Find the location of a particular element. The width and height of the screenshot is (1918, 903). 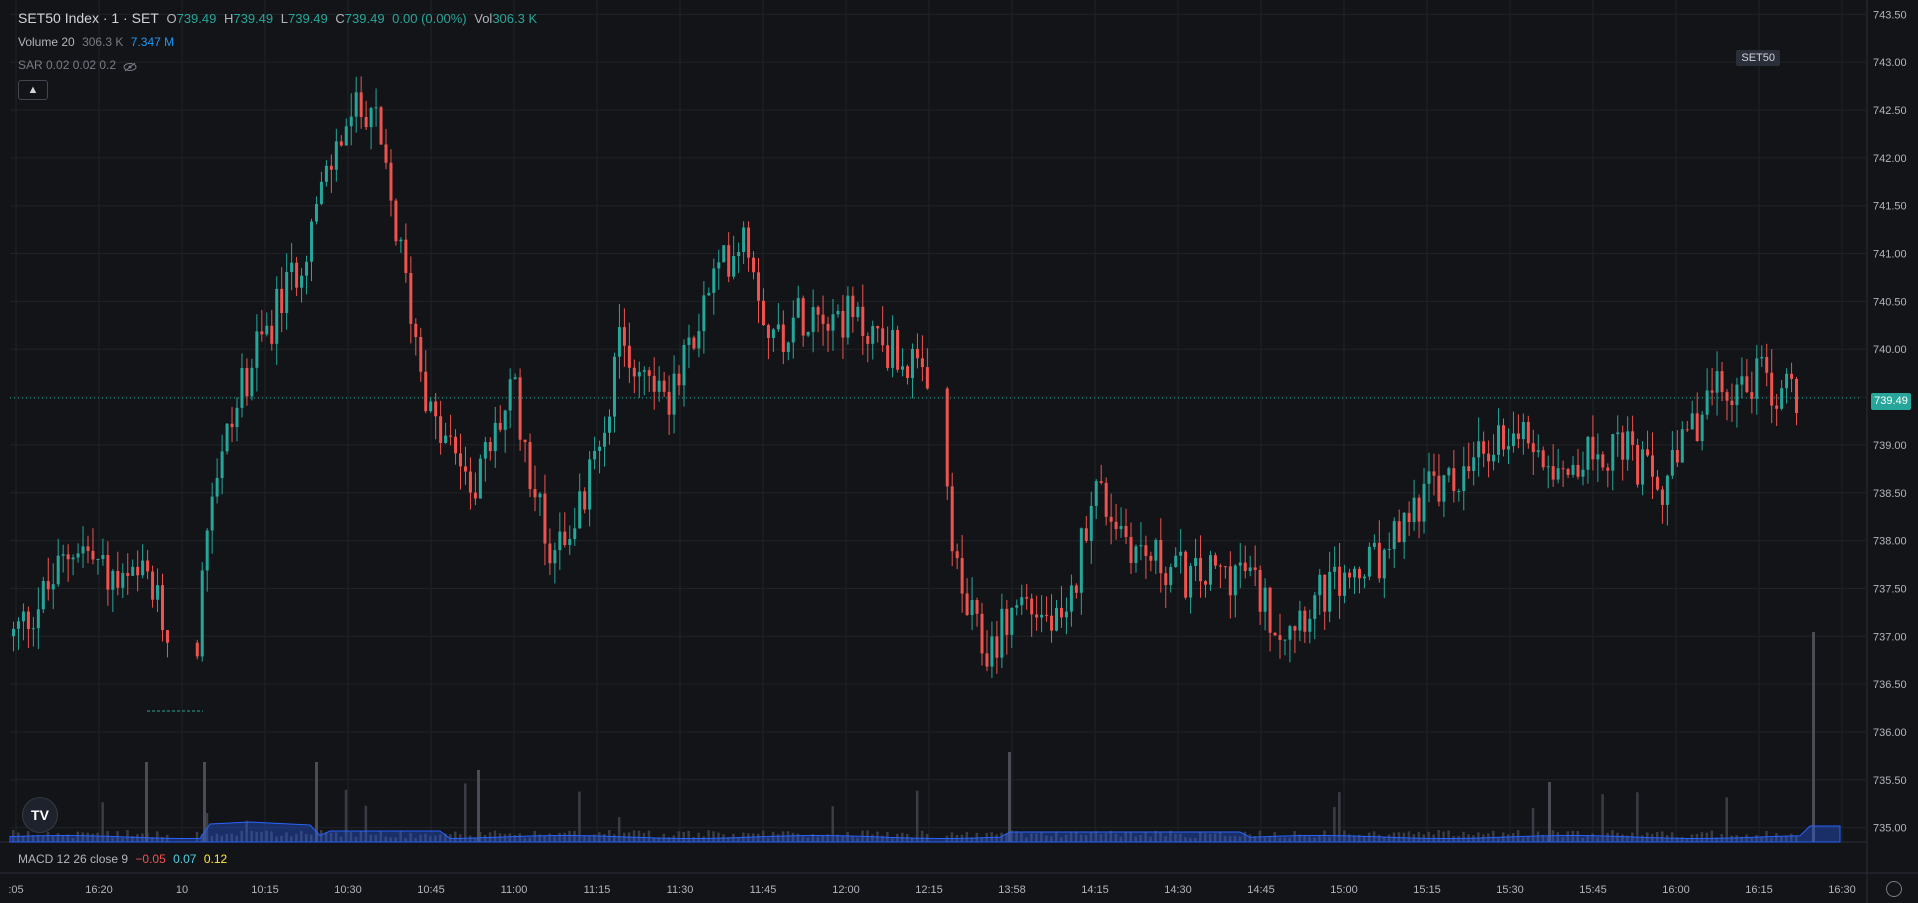

sar-legend: SAR 0.02 0.02 0.2 is located at coordinates (79, 65).